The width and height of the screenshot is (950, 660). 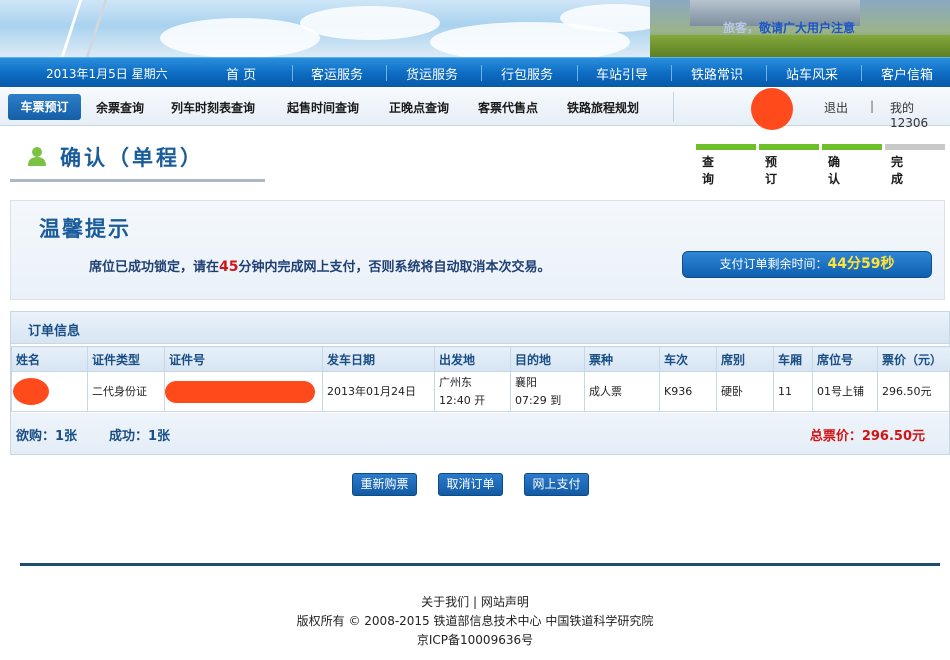 I want to click on col-id-number: 证件号, so click(x=243, y=359).